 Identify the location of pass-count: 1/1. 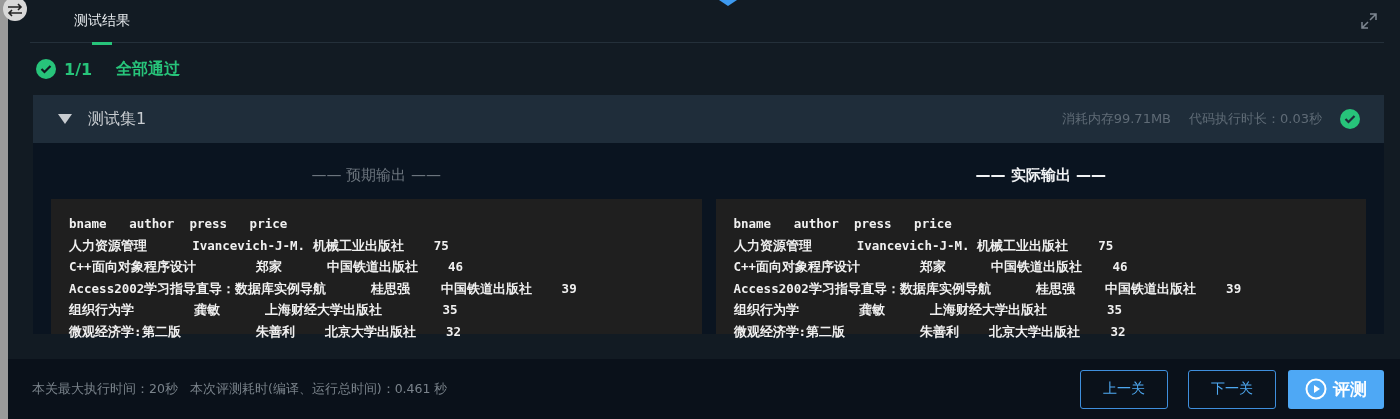
(78, 69).